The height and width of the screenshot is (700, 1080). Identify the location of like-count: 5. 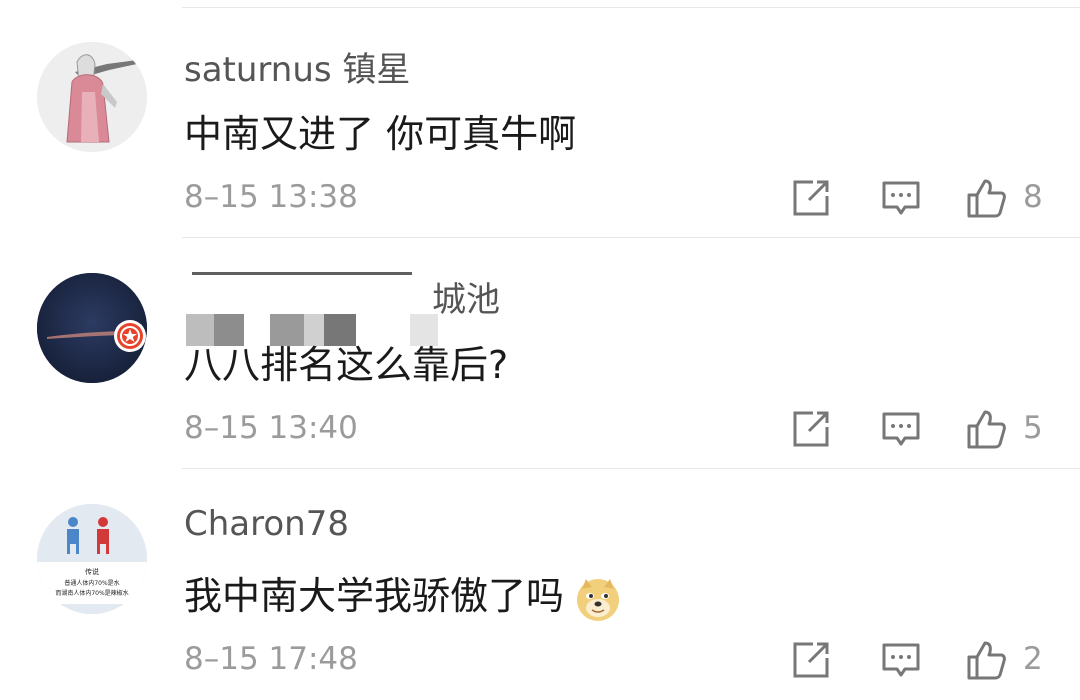
(1033, 428).